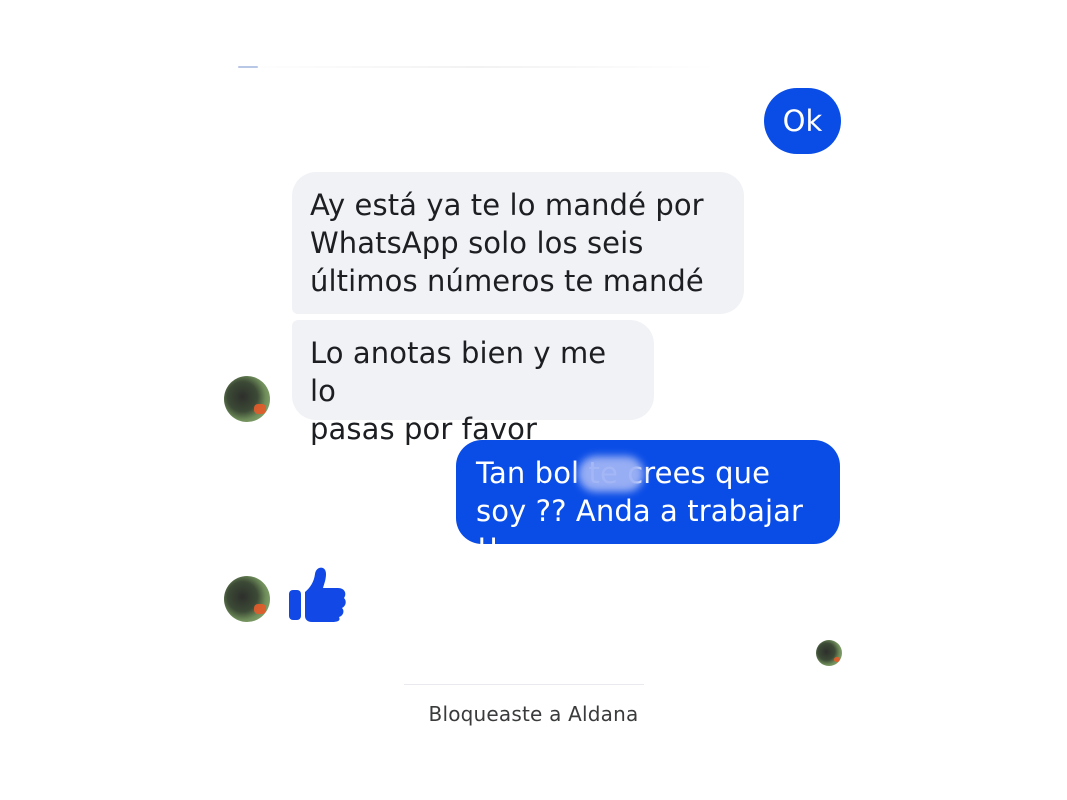 The height and width of the screenshot is (800, 1067). Describe the element at coordinates (317, 592) in the screenshot. I see `thumbs-up-icon` at that location.